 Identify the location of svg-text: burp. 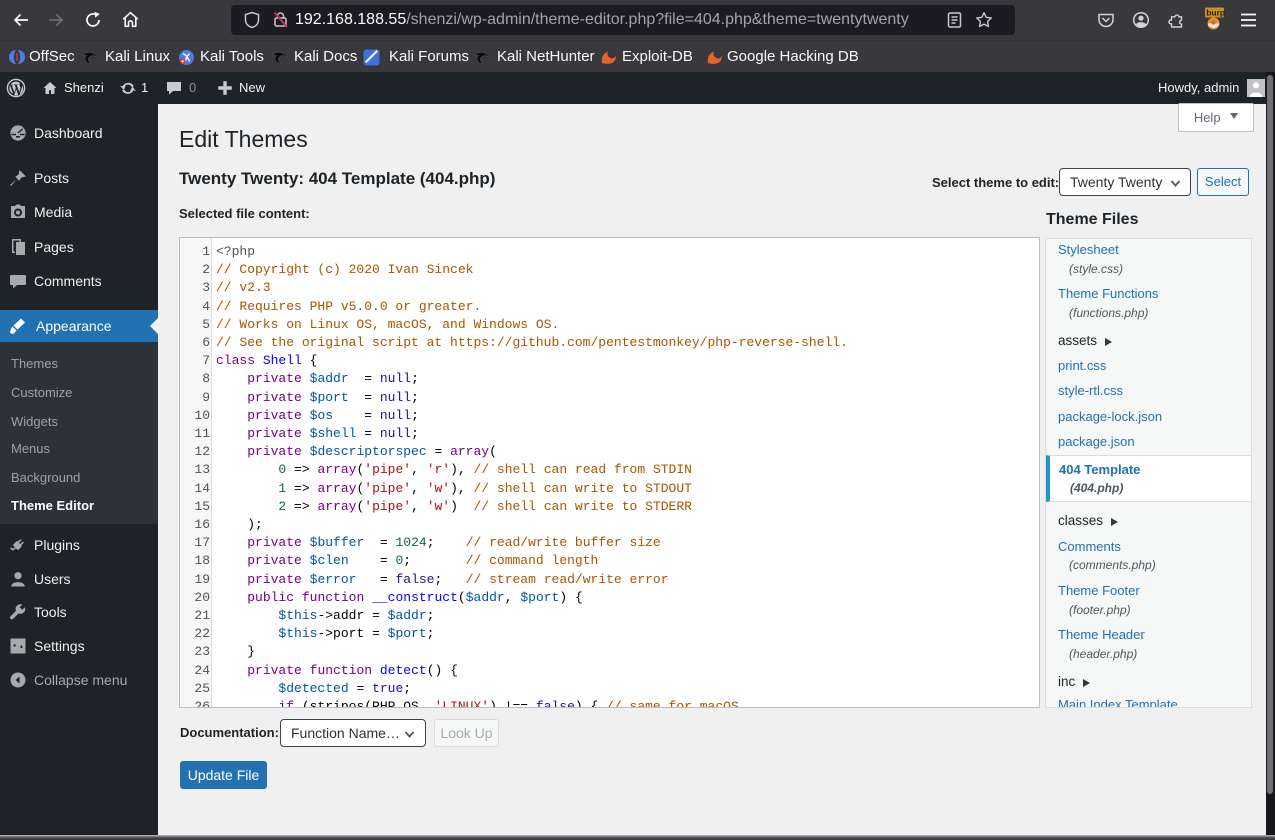
(1215, 13).